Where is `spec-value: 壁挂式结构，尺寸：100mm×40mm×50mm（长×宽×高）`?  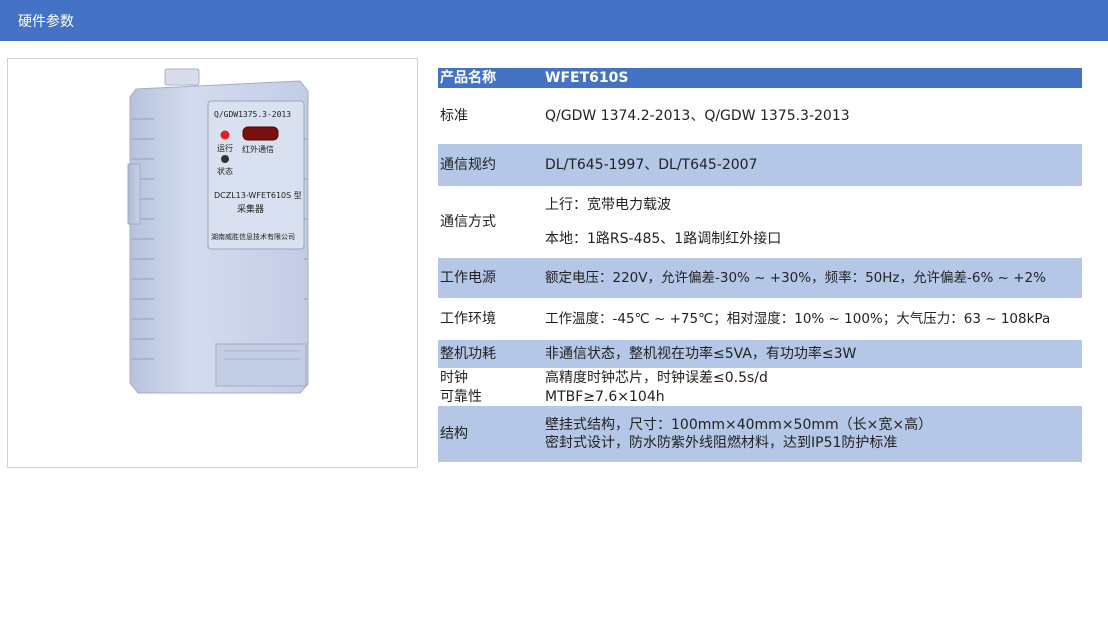
spec-value: 壁挂式结构，尺寸：100mm×40mm×50mm（长×宽×高） is located at coordinates (739, 425).